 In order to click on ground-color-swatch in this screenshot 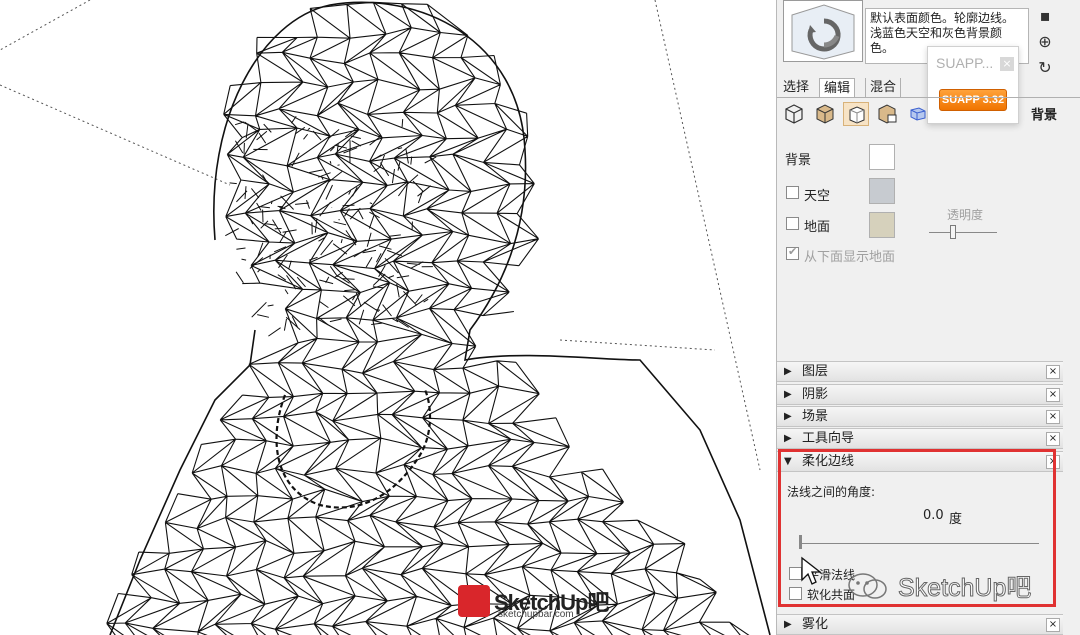, I will do `click(882, 225)`.